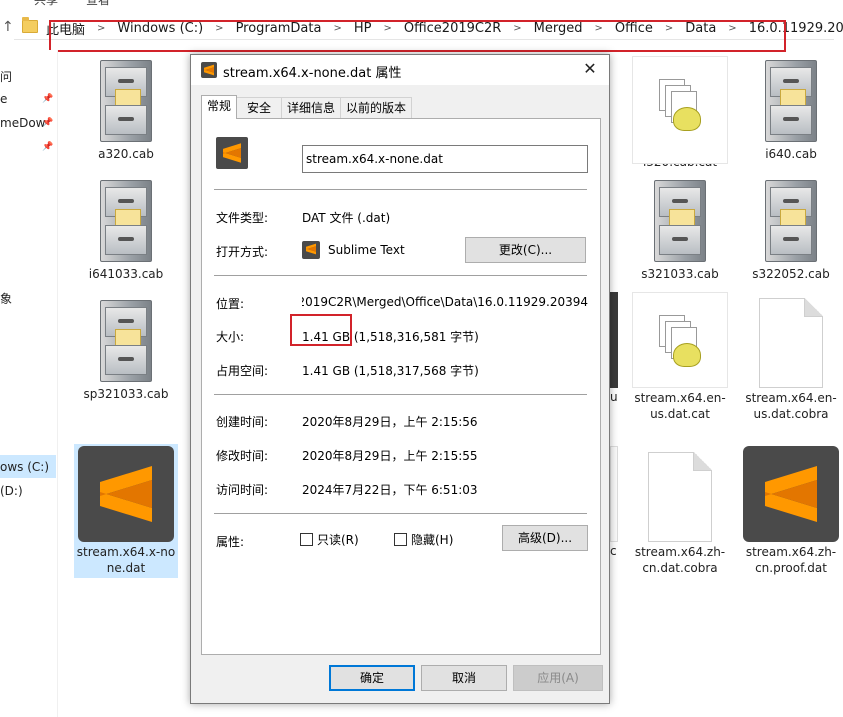 This screenshot has height=717, width=843. Describe the element at coordinates (126, 274) in the screenshot. I see `file-label: i641033.cab` at that location.